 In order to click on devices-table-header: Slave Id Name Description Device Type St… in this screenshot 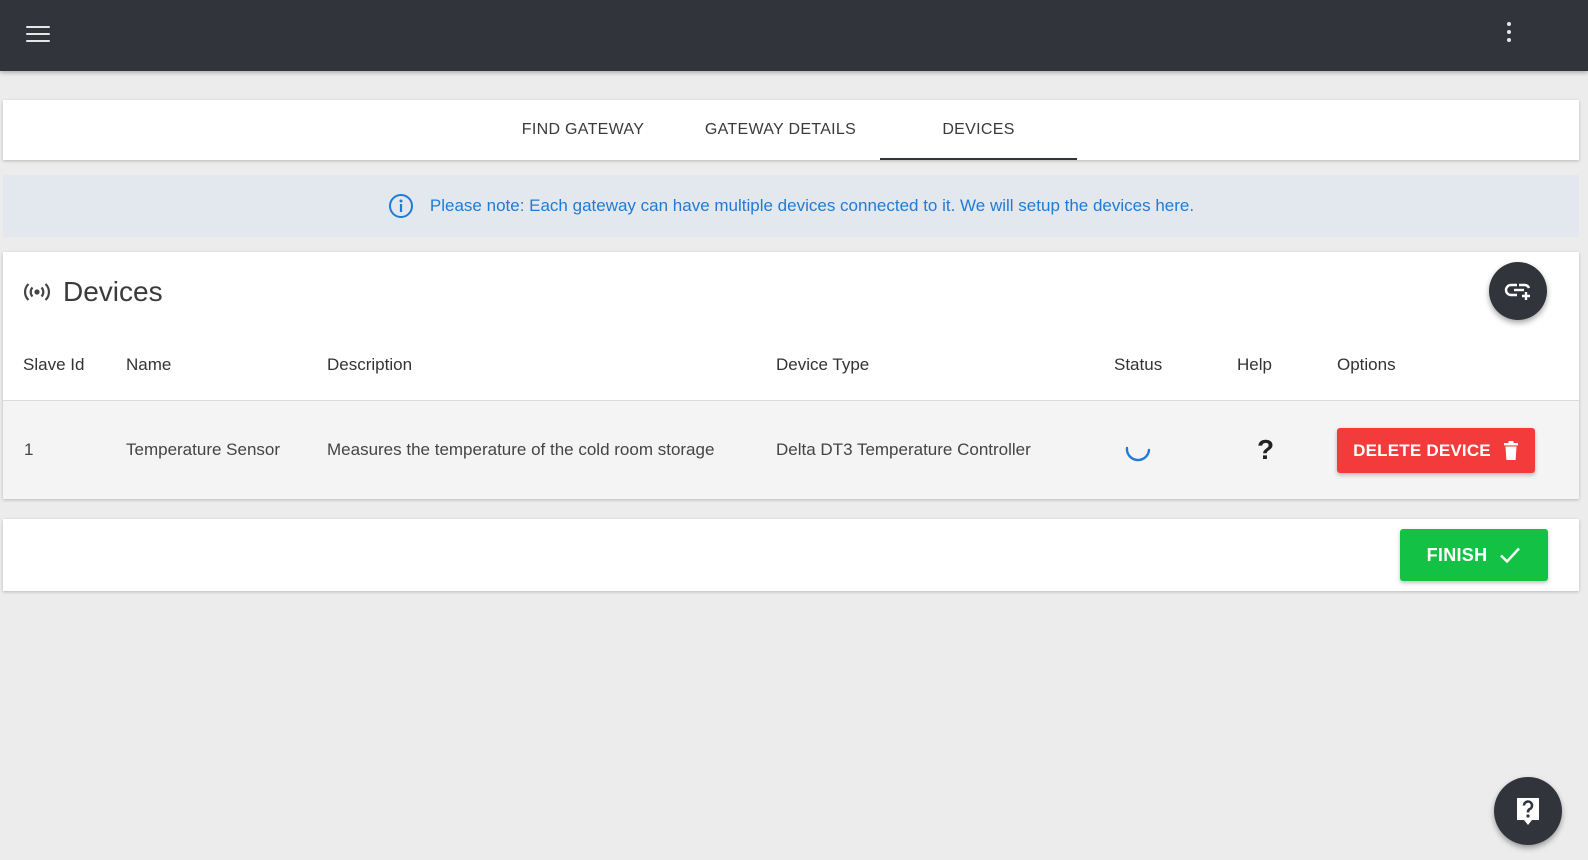, I will do `click(791, 374)`.